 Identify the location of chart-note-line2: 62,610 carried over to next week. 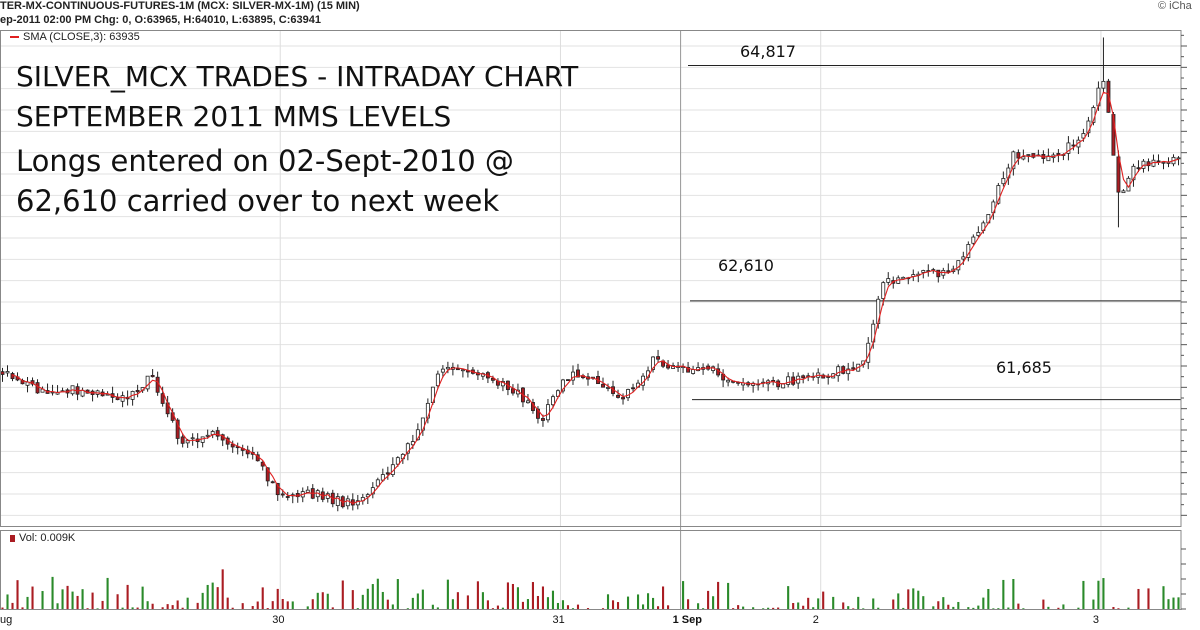
(258, 201).